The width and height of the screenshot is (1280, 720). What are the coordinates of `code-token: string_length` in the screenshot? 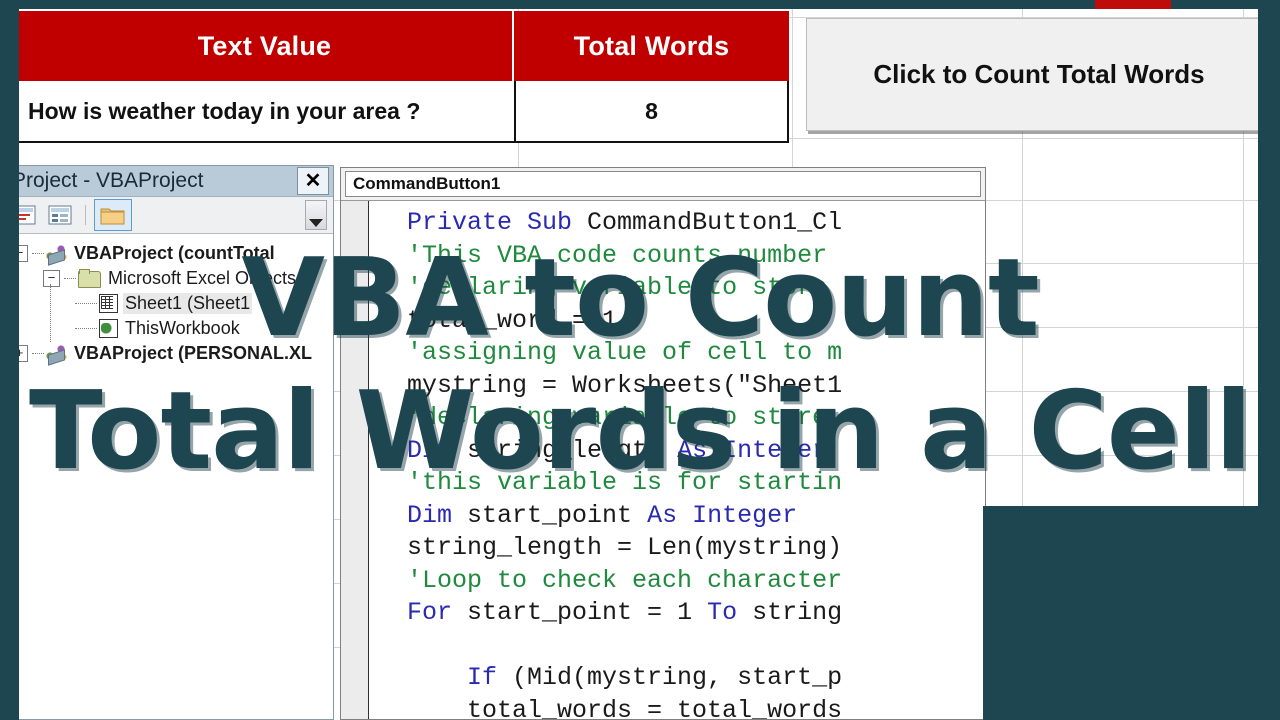 It's located at (572, 450).